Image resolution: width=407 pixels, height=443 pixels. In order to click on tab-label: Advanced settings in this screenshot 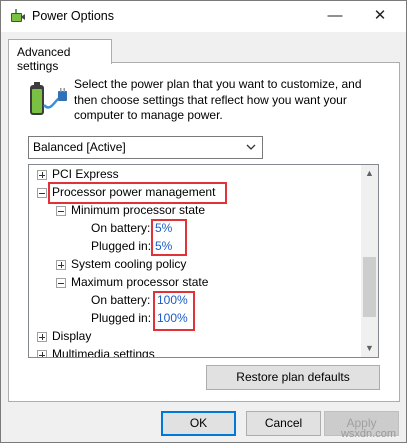, I will do `click(44, 59)`.